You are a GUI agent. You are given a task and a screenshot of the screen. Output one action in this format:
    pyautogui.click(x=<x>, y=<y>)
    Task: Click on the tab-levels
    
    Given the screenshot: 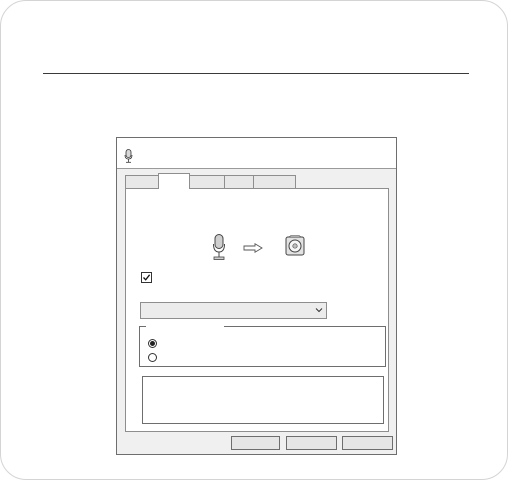 What is the action you would take?
    pyautogui.click(x=207, y=181)
    